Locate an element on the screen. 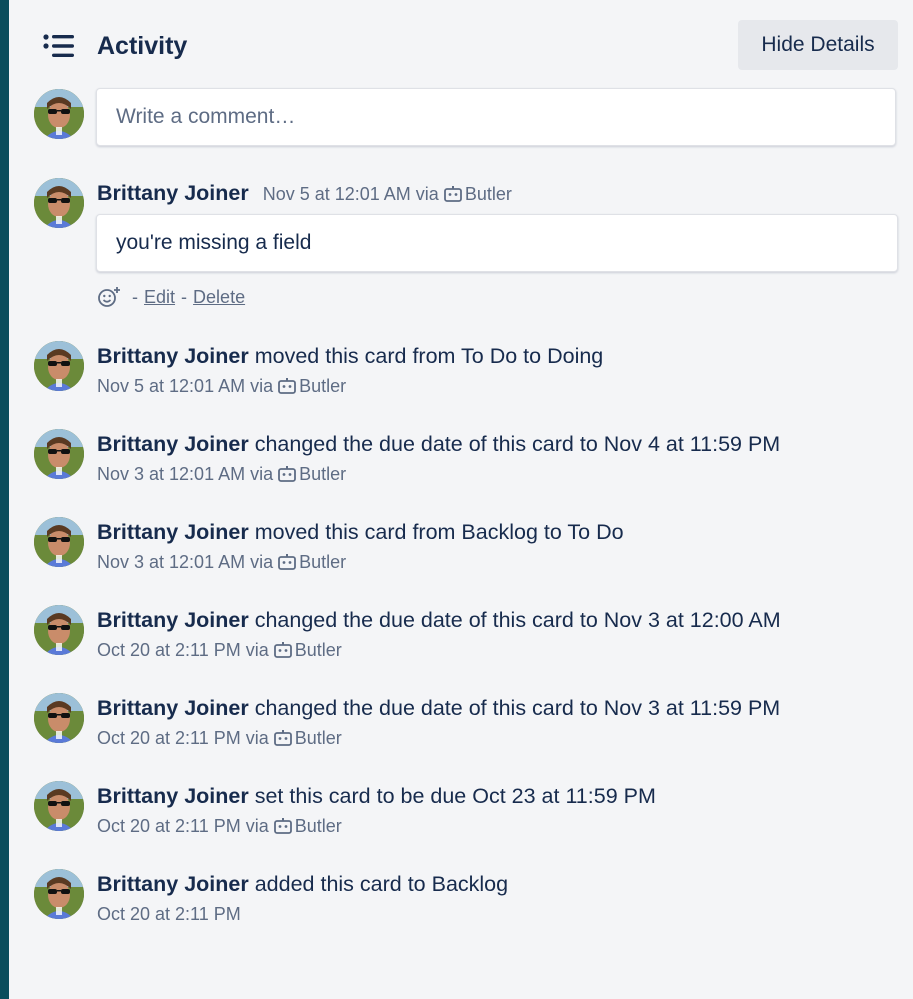  activity-header: Activity Hide Details is located at coordinates (469, 46).